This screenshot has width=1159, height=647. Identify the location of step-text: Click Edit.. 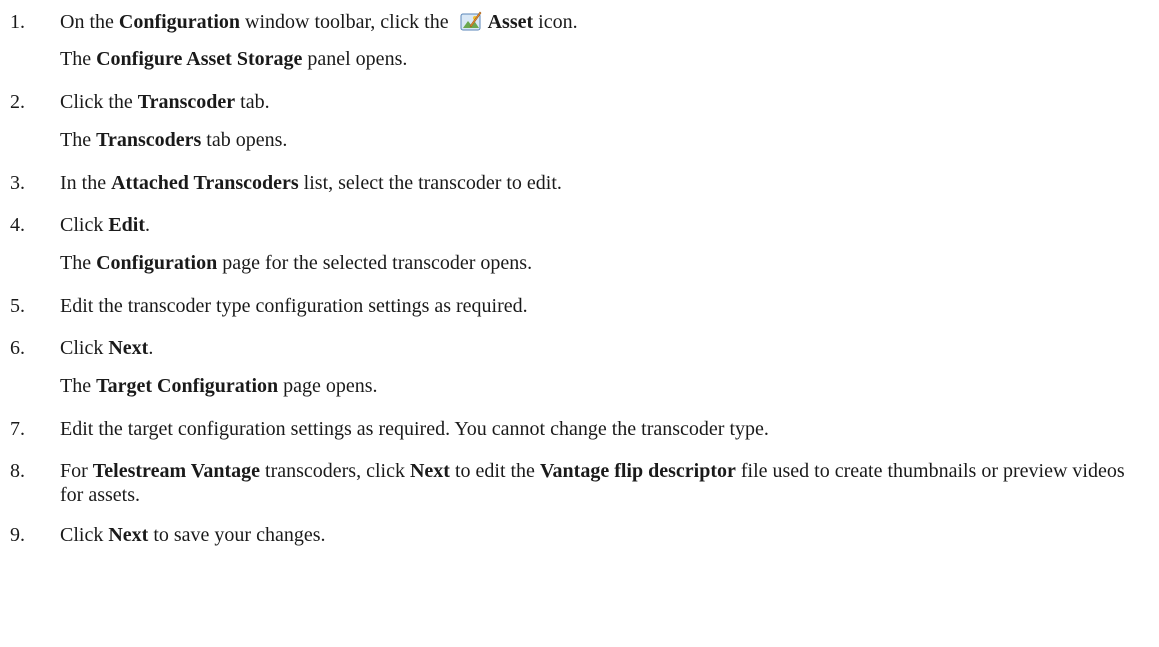
(605, 225).